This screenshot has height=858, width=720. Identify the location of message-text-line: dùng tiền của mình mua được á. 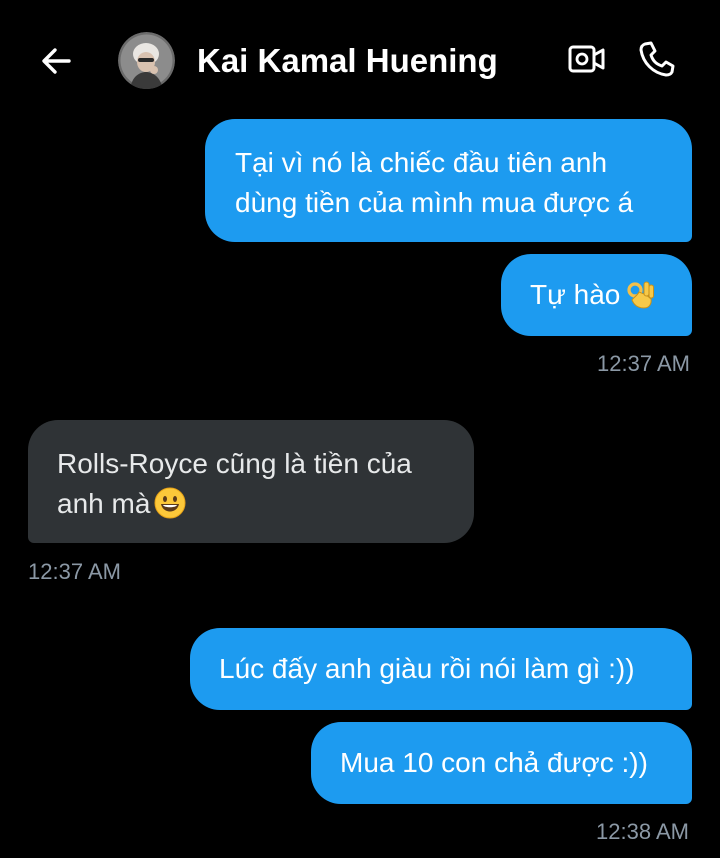
(434, 202).